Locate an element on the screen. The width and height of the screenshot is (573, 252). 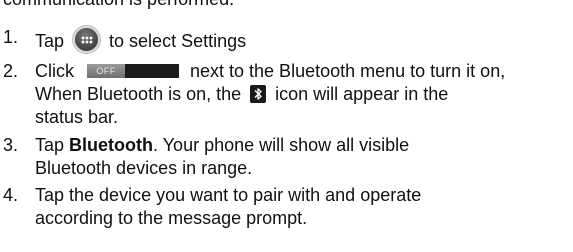
step-text-before-toggle: Click is located at coordinates (57, 71).